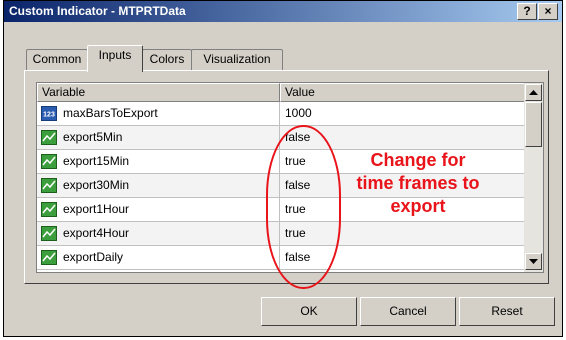  What do you see at coordinates (533, 124) in the screenshot?
I see `scroll-thumb` at bounding box center [533, 124].